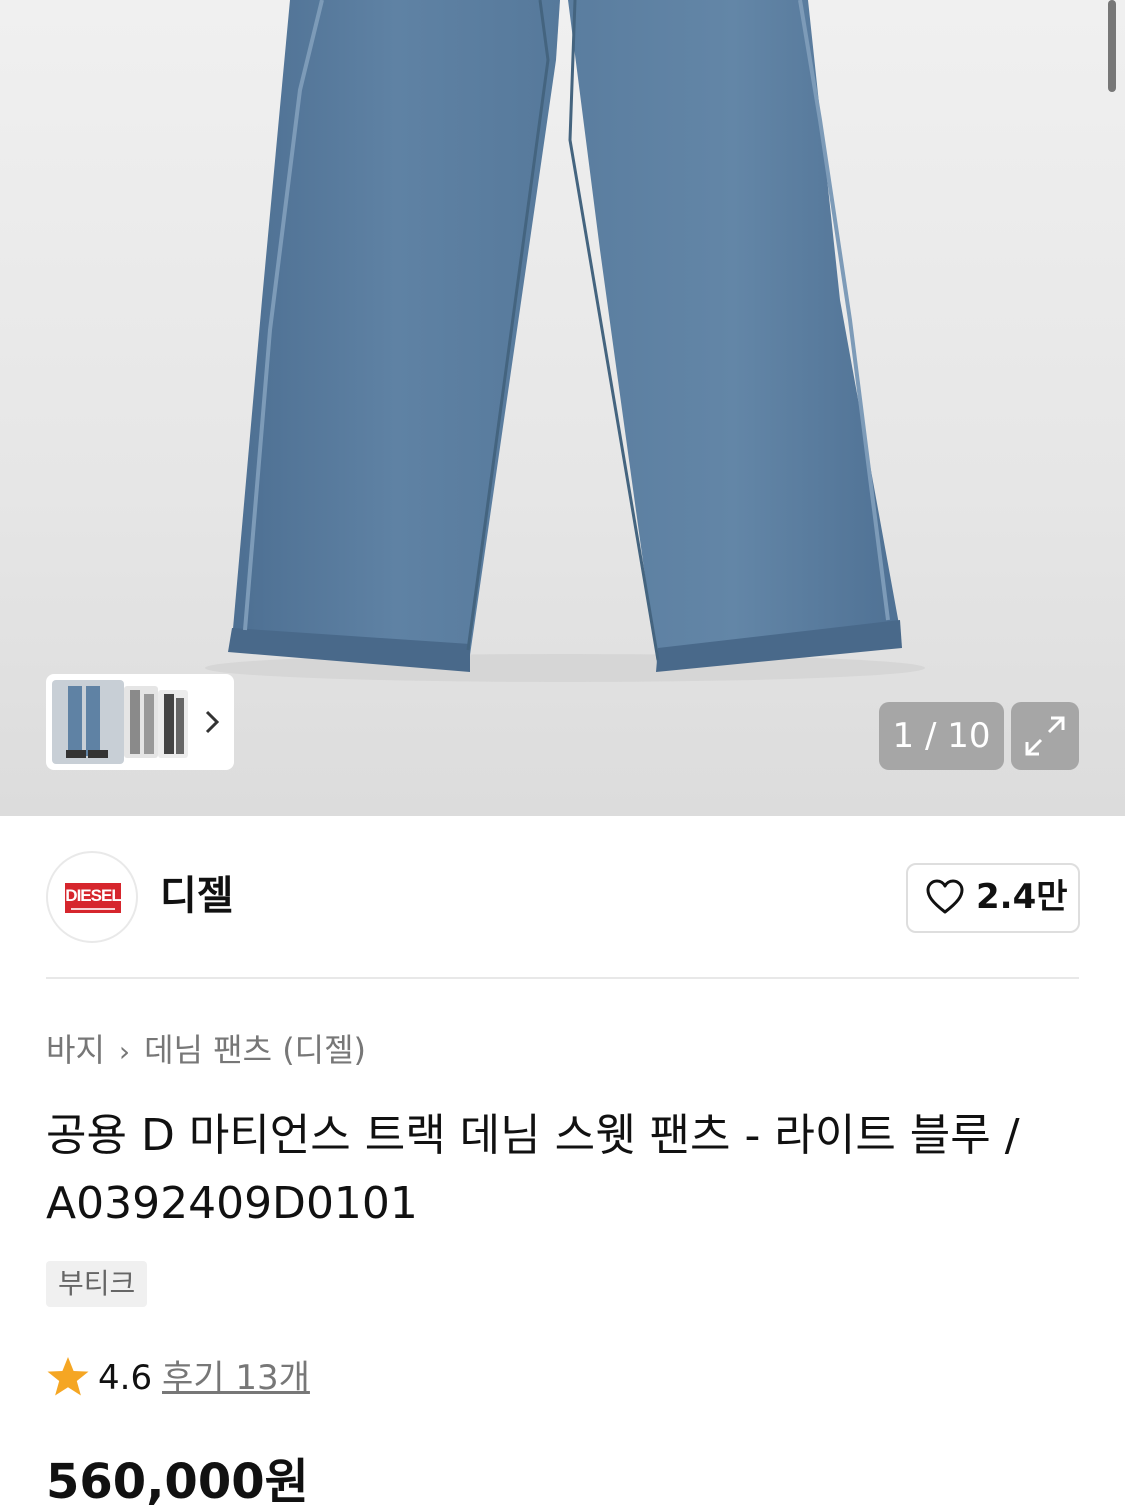  I want to click on thumbnail-strip, so click(140, 722).